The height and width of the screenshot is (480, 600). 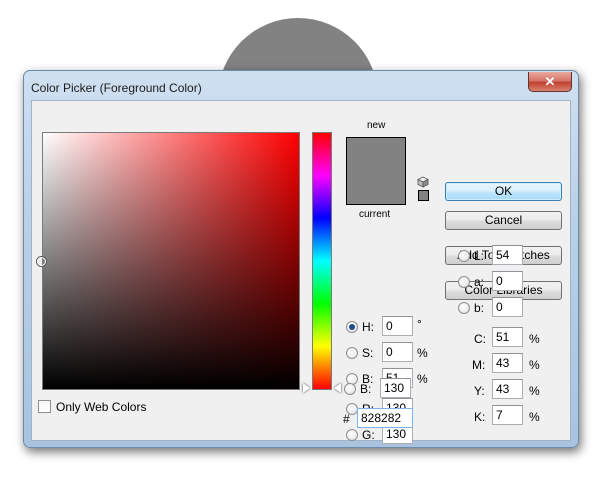 I want to click on h-radio, so click(x=352, y=327).